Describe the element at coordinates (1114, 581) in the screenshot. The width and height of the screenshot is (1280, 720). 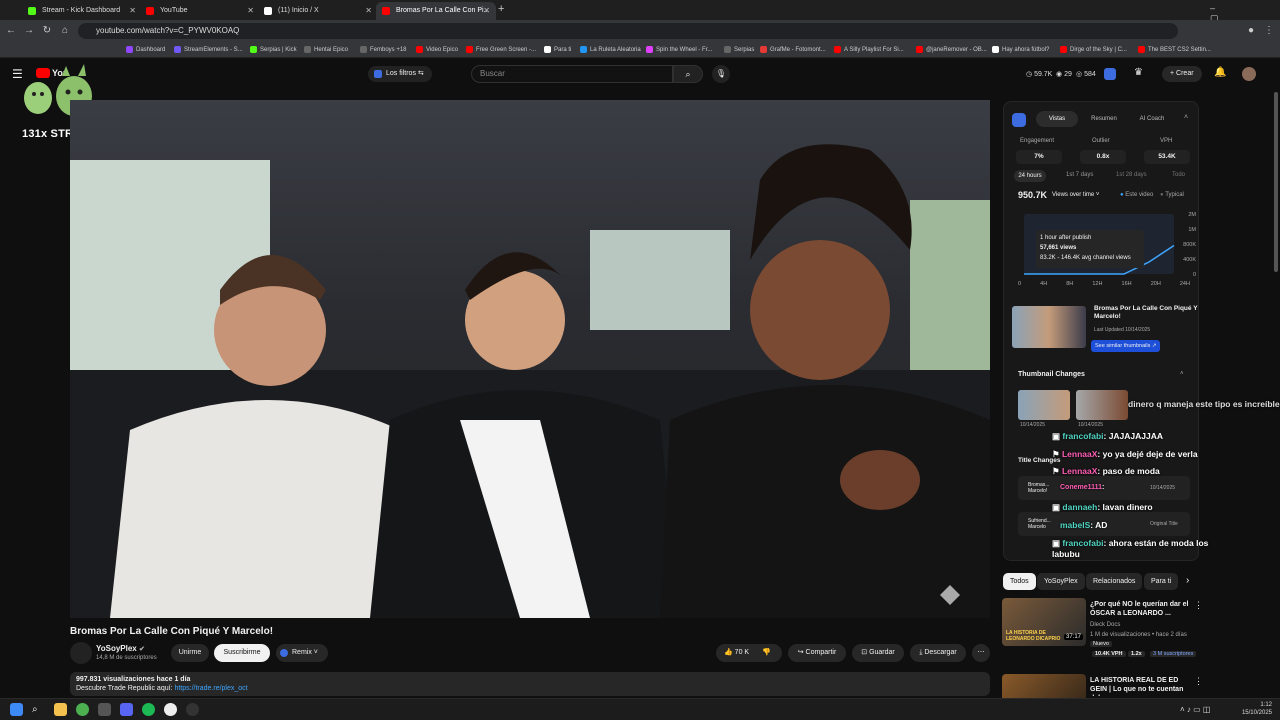
I see `chip-related: Relacionados` at that location.